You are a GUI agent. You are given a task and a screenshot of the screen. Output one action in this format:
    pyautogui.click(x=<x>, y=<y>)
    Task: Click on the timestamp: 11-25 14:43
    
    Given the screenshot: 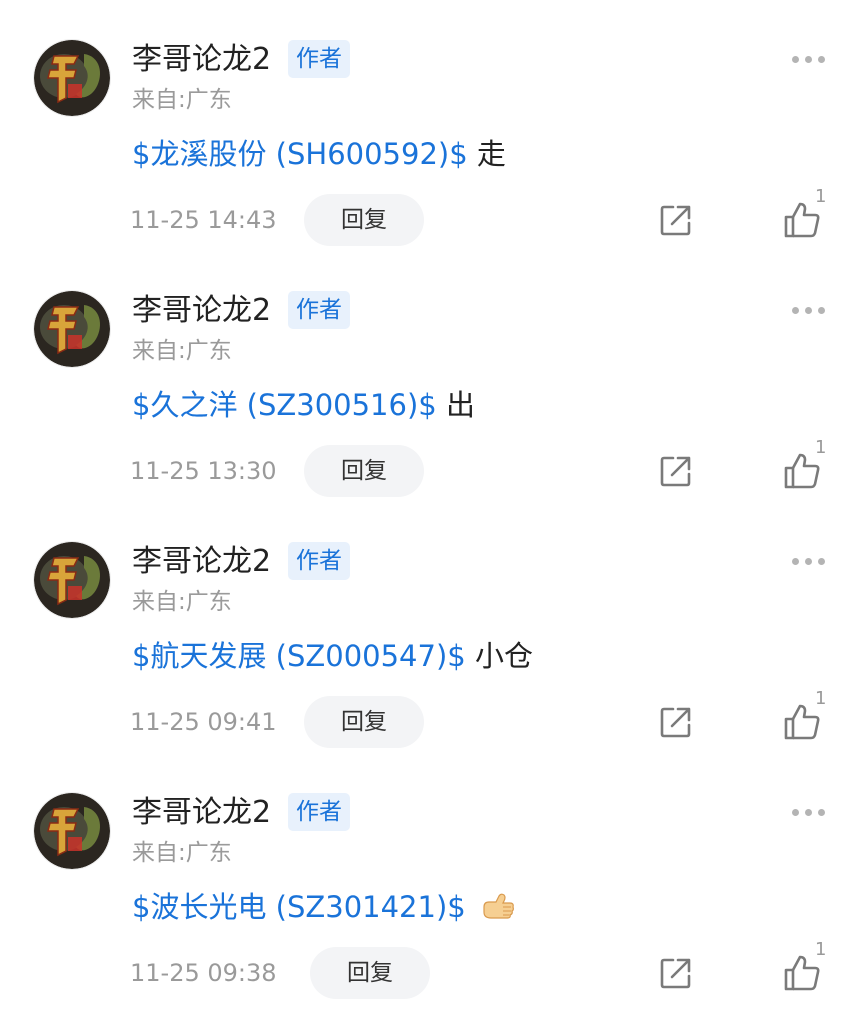 What is the action you would take?
    pyautogui.click(x=203, y=220)
    